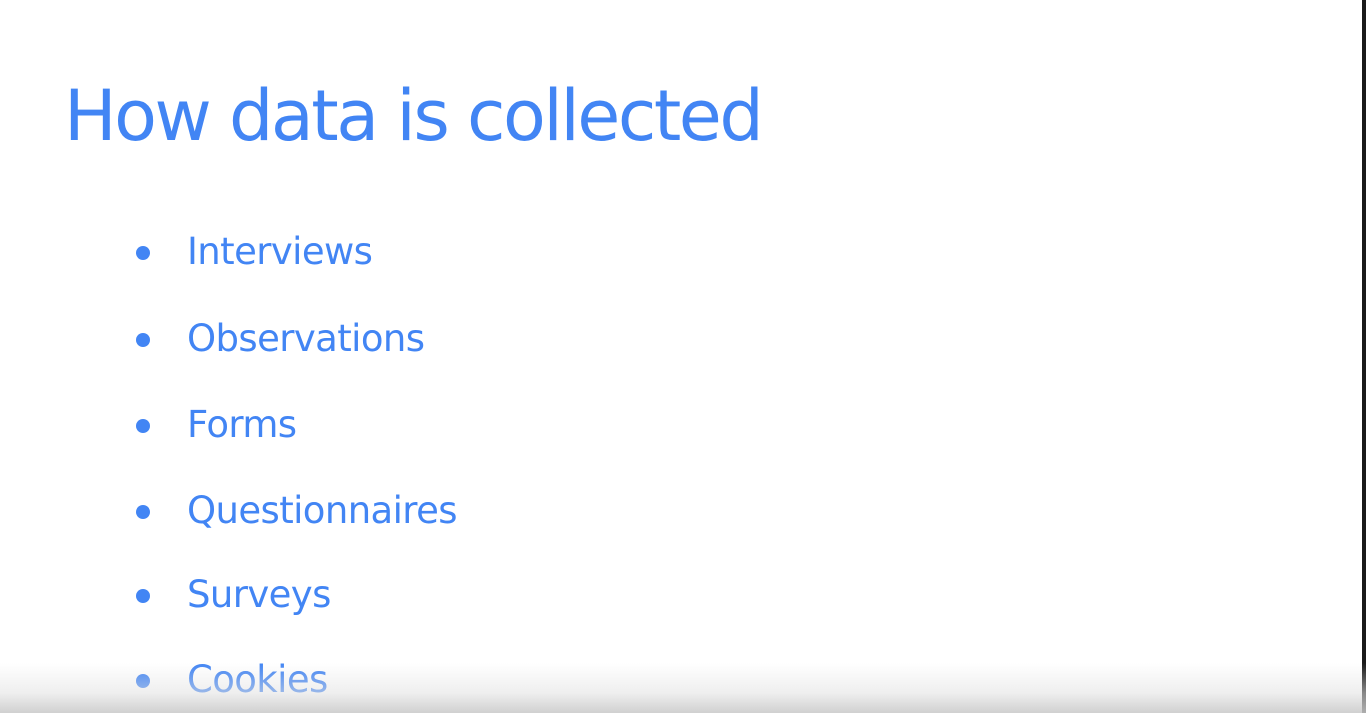 The image size is (1366, 713). I want to click on bullet-item: Surveys, so click(486, 595).